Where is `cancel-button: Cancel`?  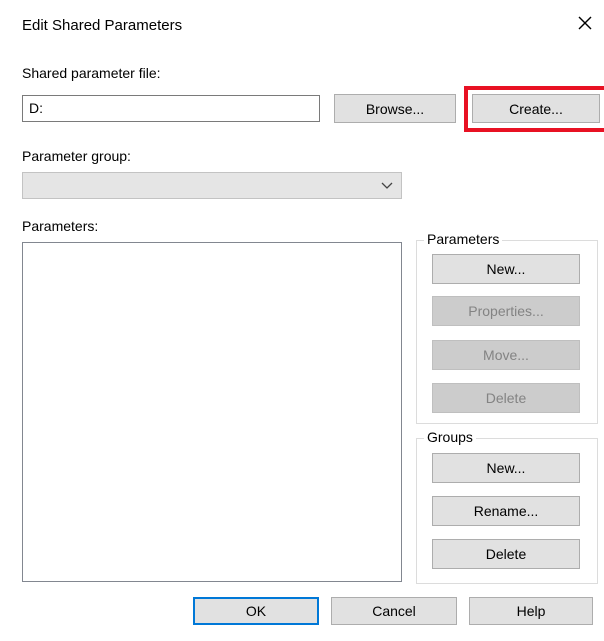 cancel-button: Cancel is located at coordinates (394, 611).